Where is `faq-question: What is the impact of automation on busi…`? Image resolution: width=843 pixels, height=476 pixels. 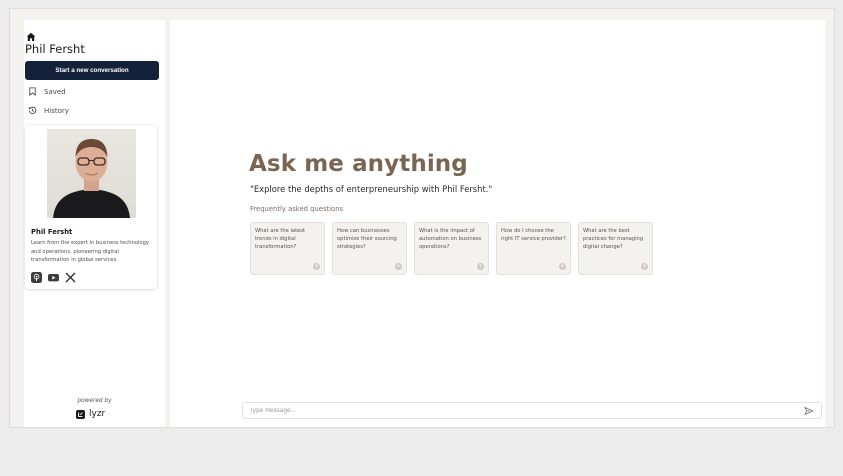 faq-question: What is the impact of automation on busi… is located at coordinates (450, 239).